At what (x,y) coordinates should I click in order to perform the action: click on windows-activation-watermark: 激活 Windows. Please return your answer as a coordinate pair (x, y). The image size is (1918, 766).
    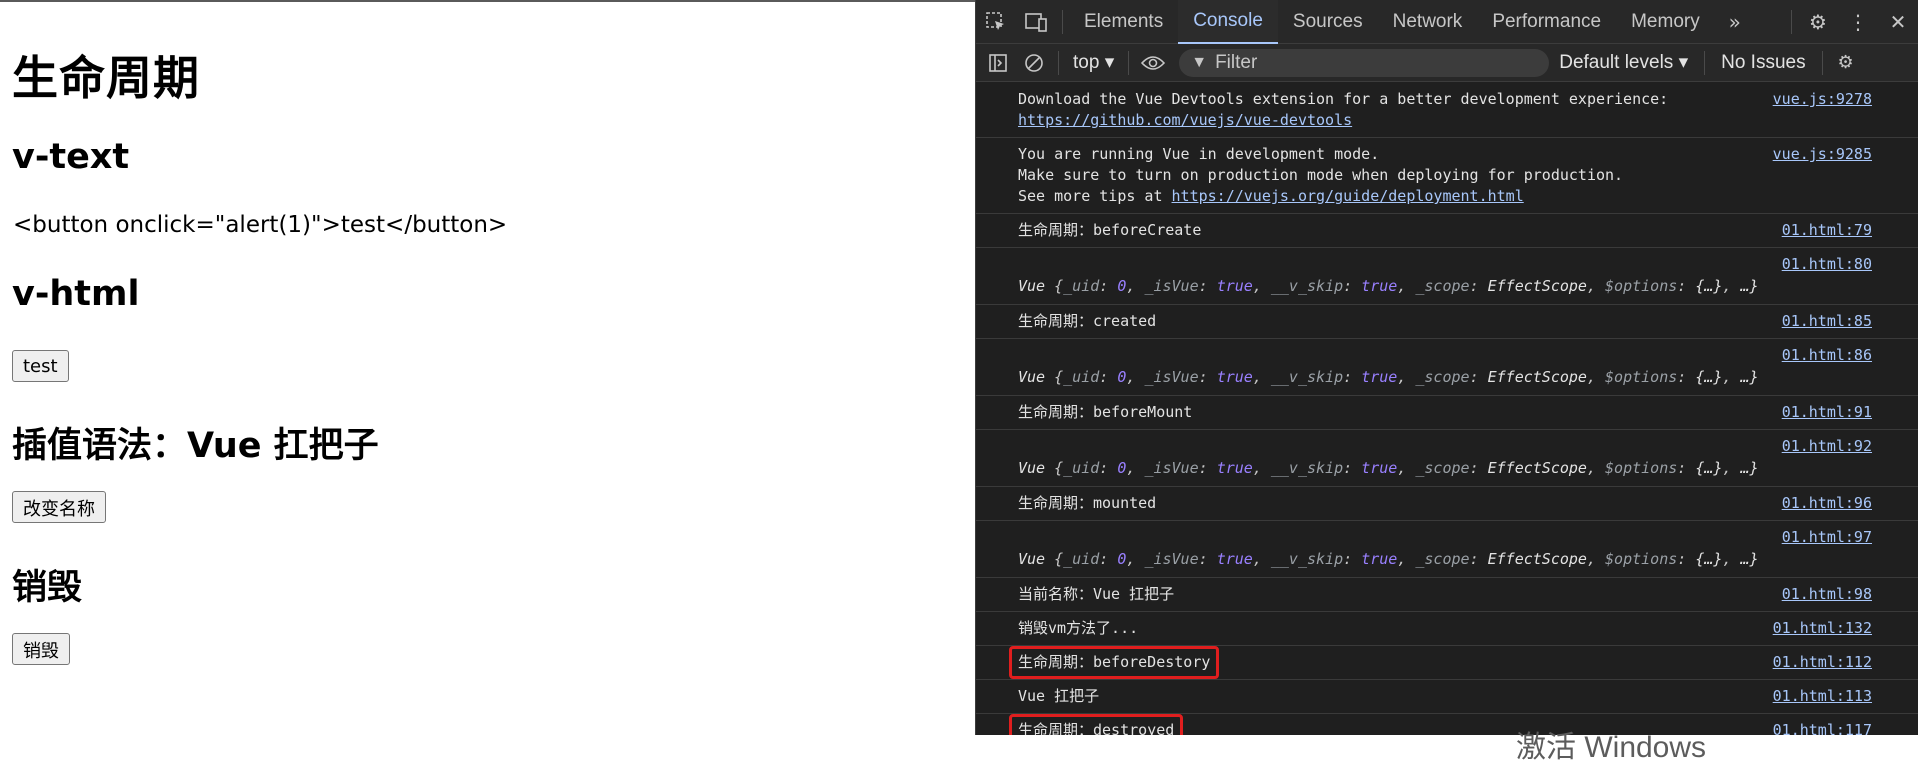
    Looking at the image, I should click on (1611, 747).